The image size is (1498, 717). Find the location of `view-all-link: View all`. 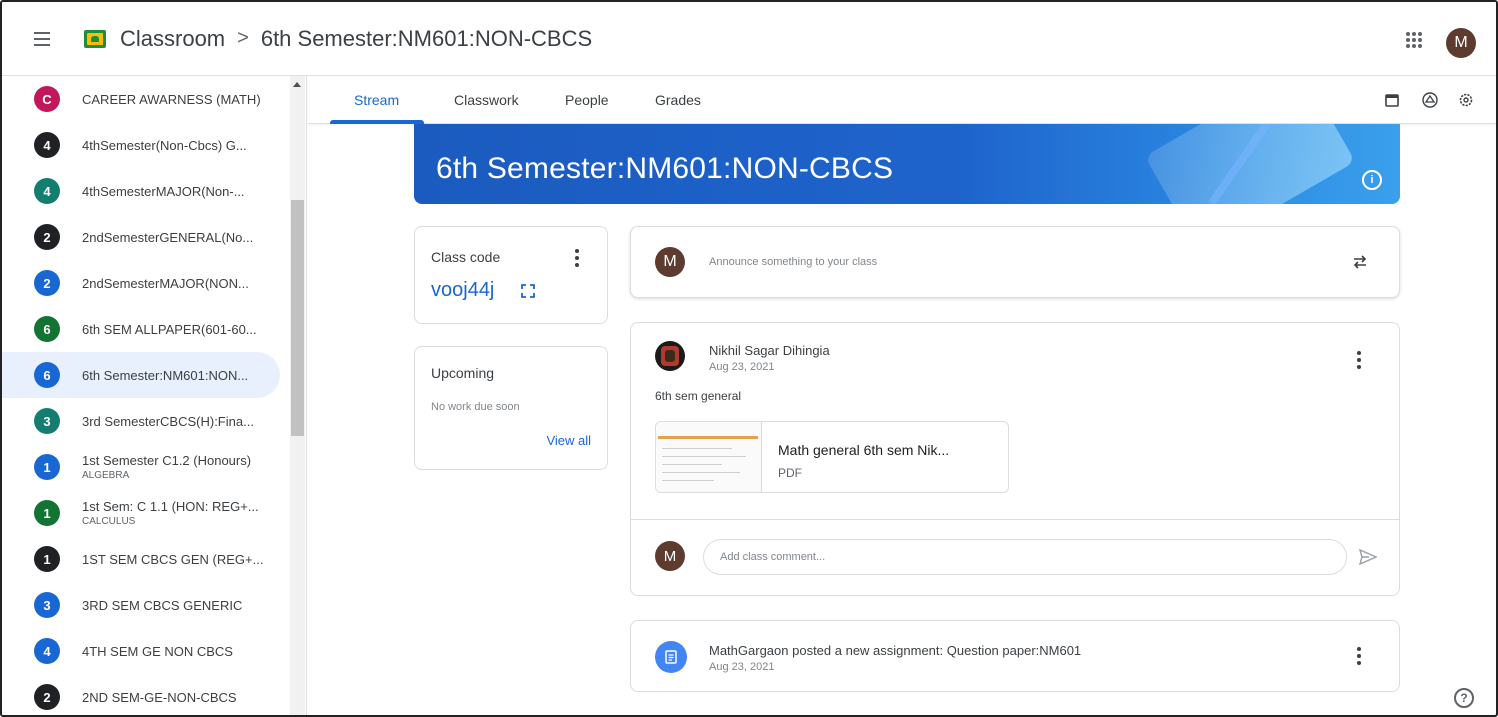

view-all-link: View all is located at coordinates (568, 440).